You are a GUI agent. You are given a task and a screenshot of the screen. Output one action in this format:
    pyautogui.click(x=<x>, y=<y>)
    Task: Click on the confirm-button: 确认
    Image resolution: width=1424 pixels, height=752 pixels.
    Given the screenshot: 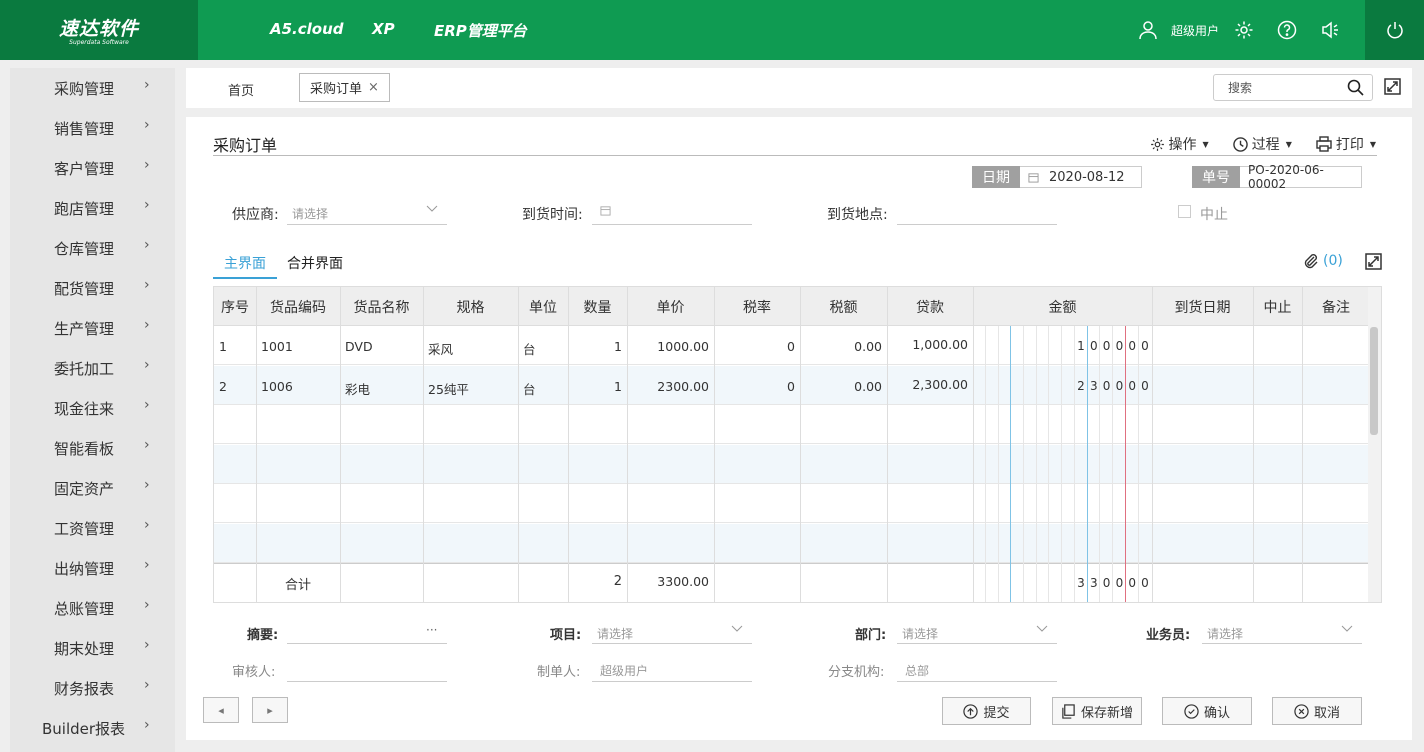 What is the action you would take?
    pyautogui.click(x=1207, y=711)
    